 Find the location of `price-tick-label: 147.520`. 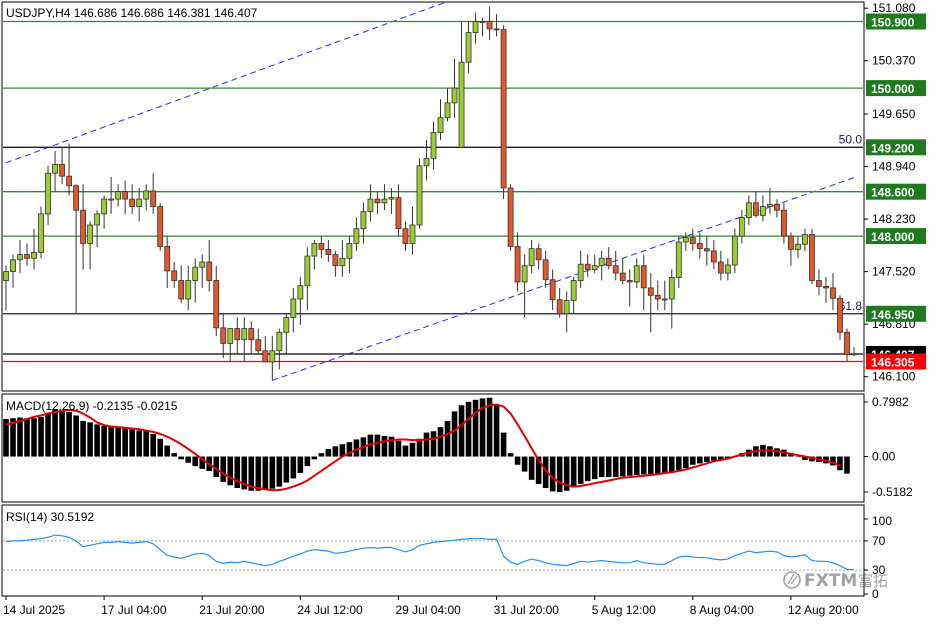

price-tick-label: 147.520 is located at coordinates (894, 272).